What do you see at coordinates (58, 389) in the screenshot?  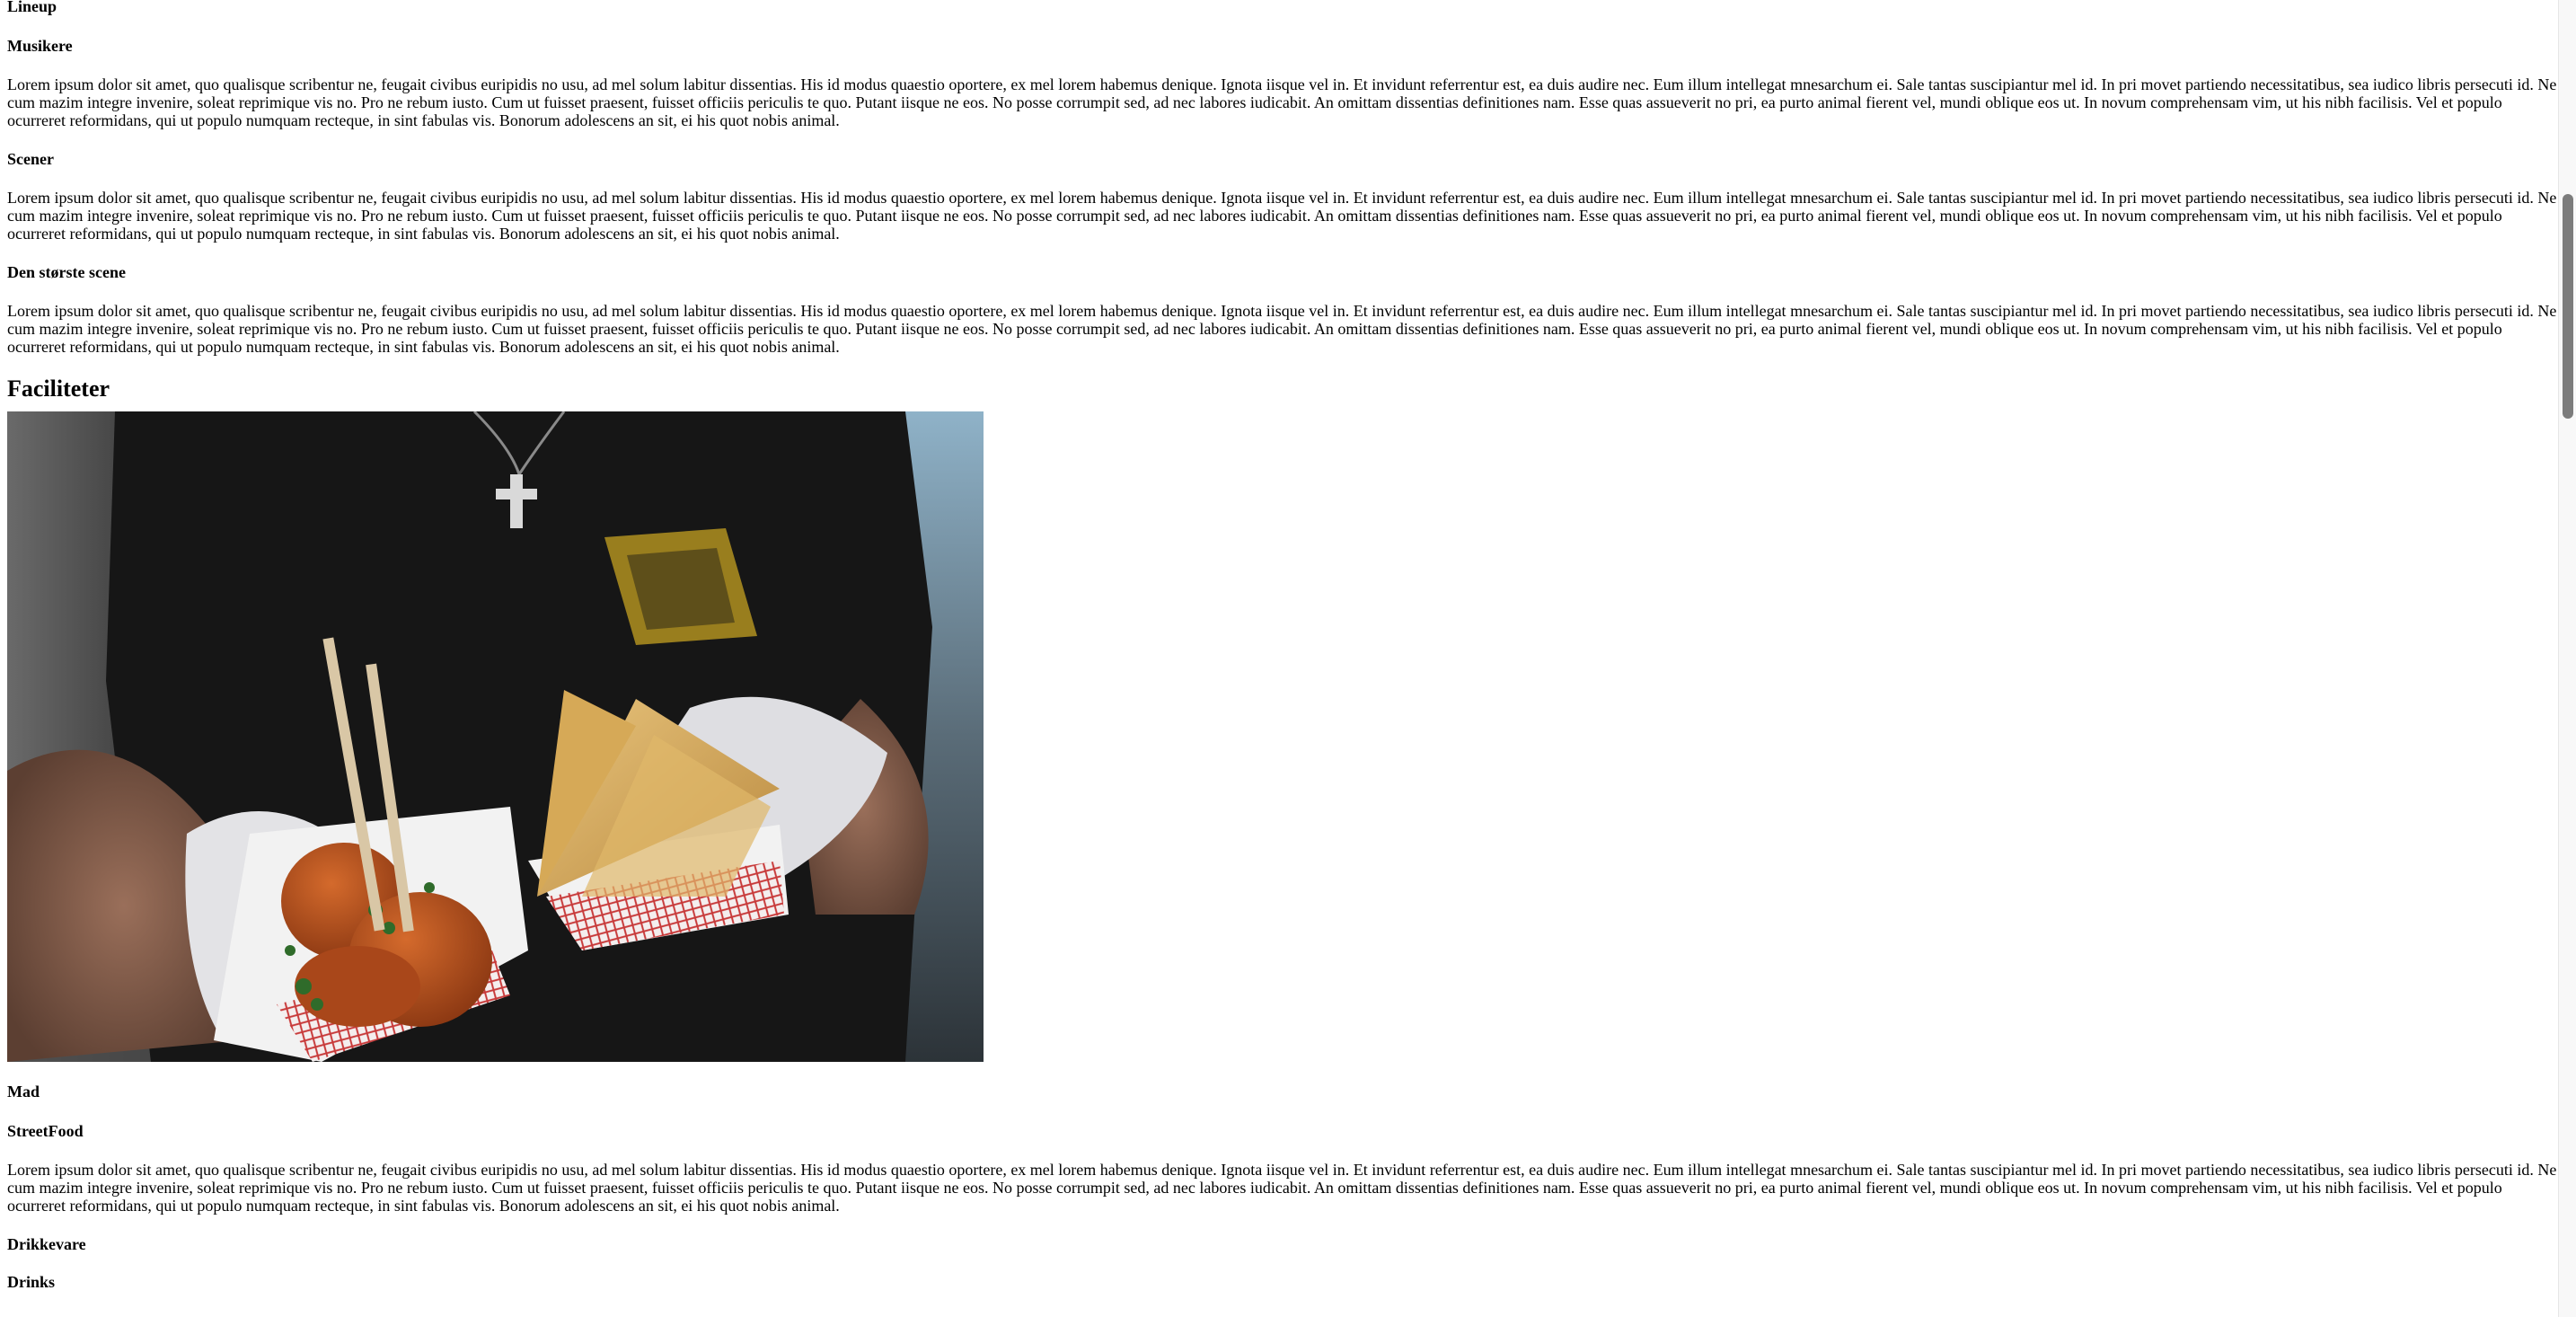 I see `faciliteter-heading: Faciliteter` at bounding box center [58, 389].